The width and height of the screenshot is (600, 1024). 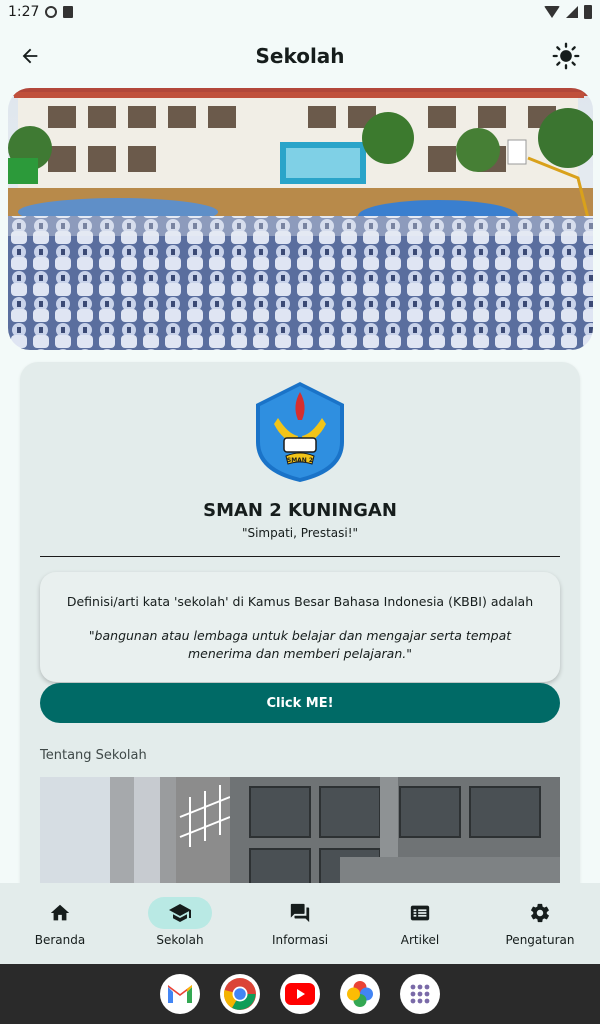 I want to click on divider, so click(x=300, y=556).